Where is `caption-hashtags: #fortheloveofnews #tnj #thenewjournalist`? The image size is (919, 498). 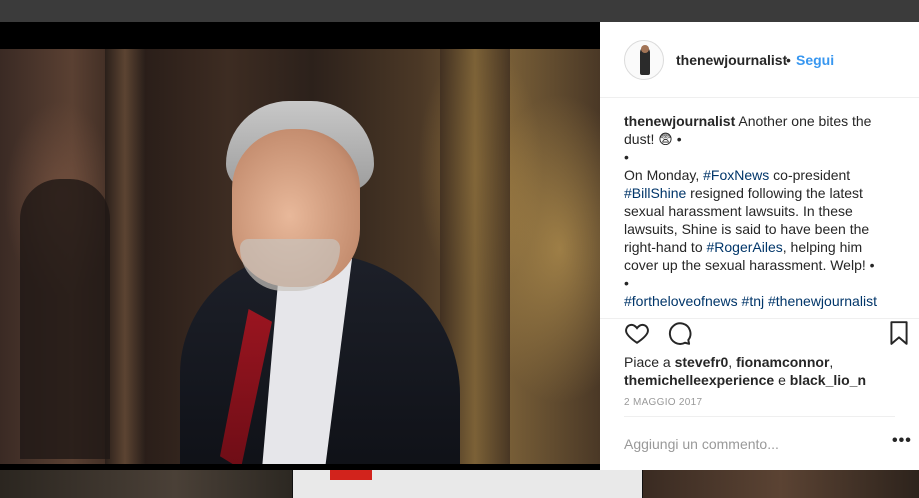
caption-hashtags: #fortheloveofnews #tnj #thenewjournalist is located at coordinates (759, 301).